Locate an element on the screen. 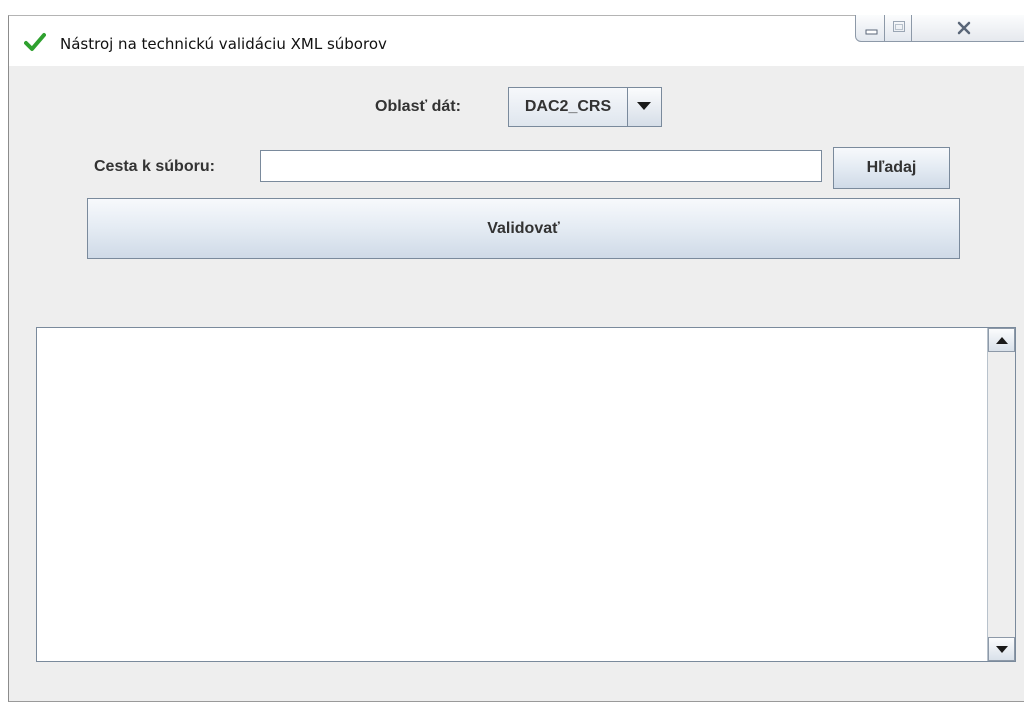  chevron-down-icon is located at coordinates (644, 106).